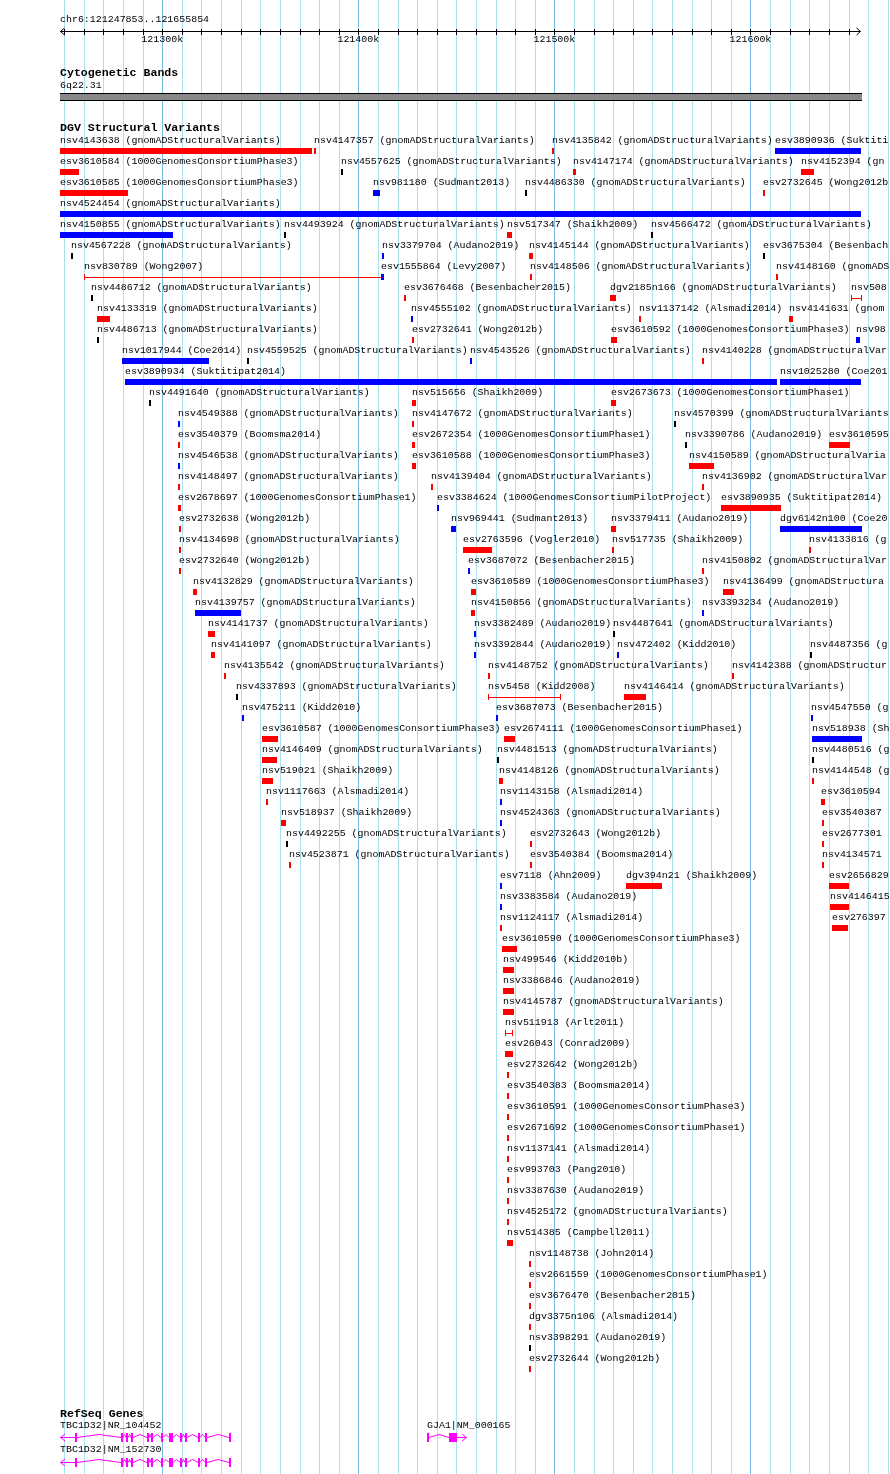 This screenshot has height=1474, width=890. I want to click on variant-label: nsv3379704 (Audano2019), so click(451, 246).